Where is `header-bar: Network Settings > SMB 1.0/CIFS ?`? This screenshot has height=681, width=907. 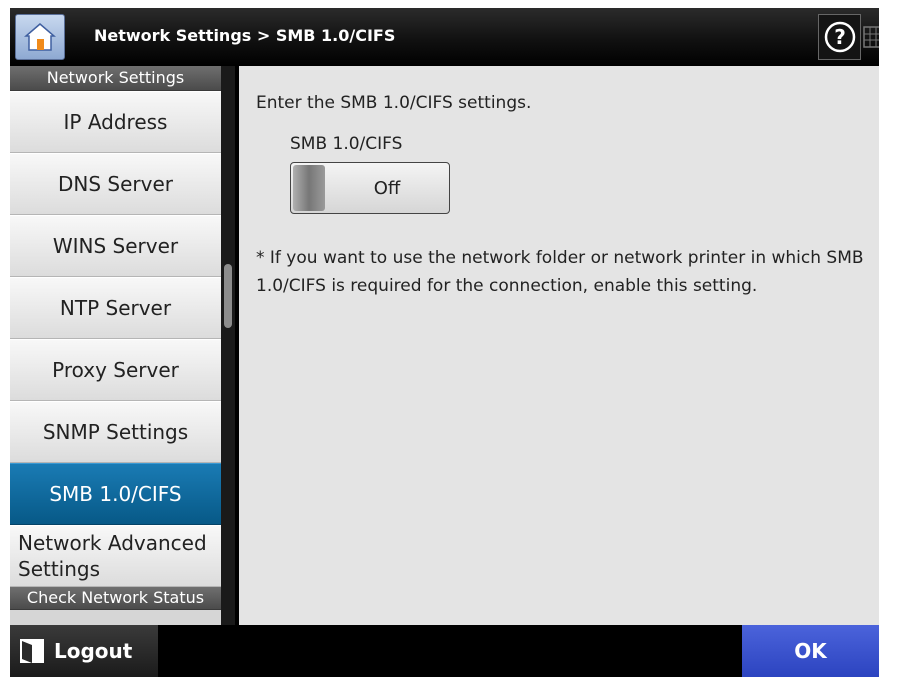
header-bar: Network Settings > SMB 1.0/CIFS ? is located at coordinates (444, 37).